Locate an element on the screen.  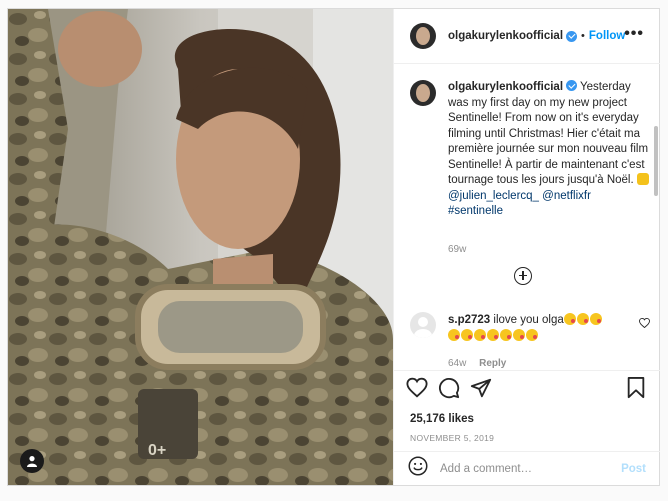
add-comment-bar: Post is located at coordinates (527, 468).